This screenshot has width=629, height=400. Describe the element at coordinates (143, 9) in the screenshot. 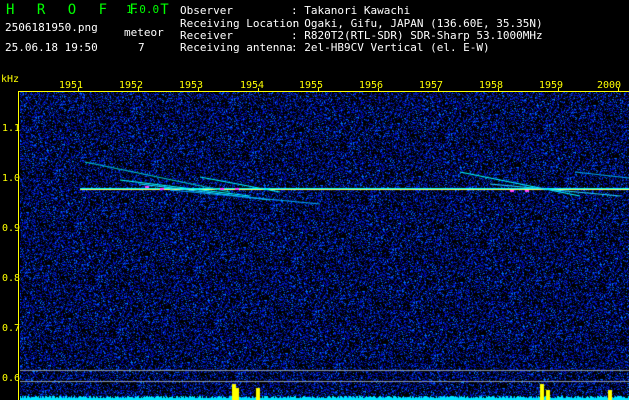

I see `app-version: 1.0.0` at that location.